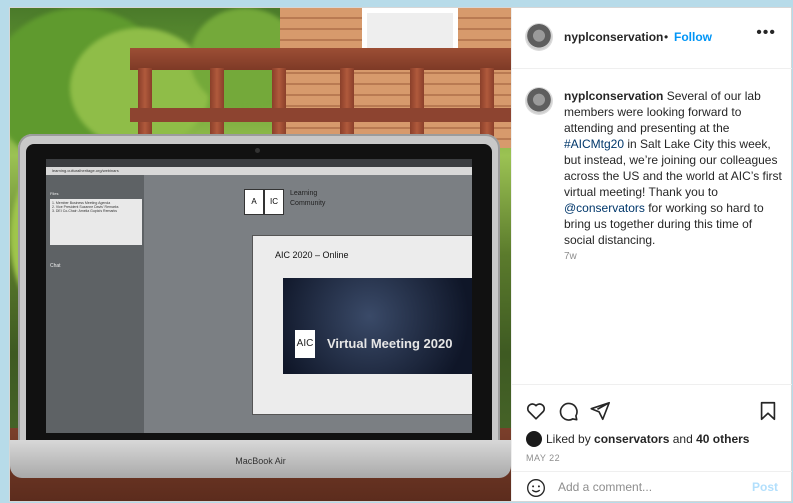  What do you see at coordinates (543, 458) in the screenshot?
I see `post-date: MAY 22` at bounding box center [543, 458].